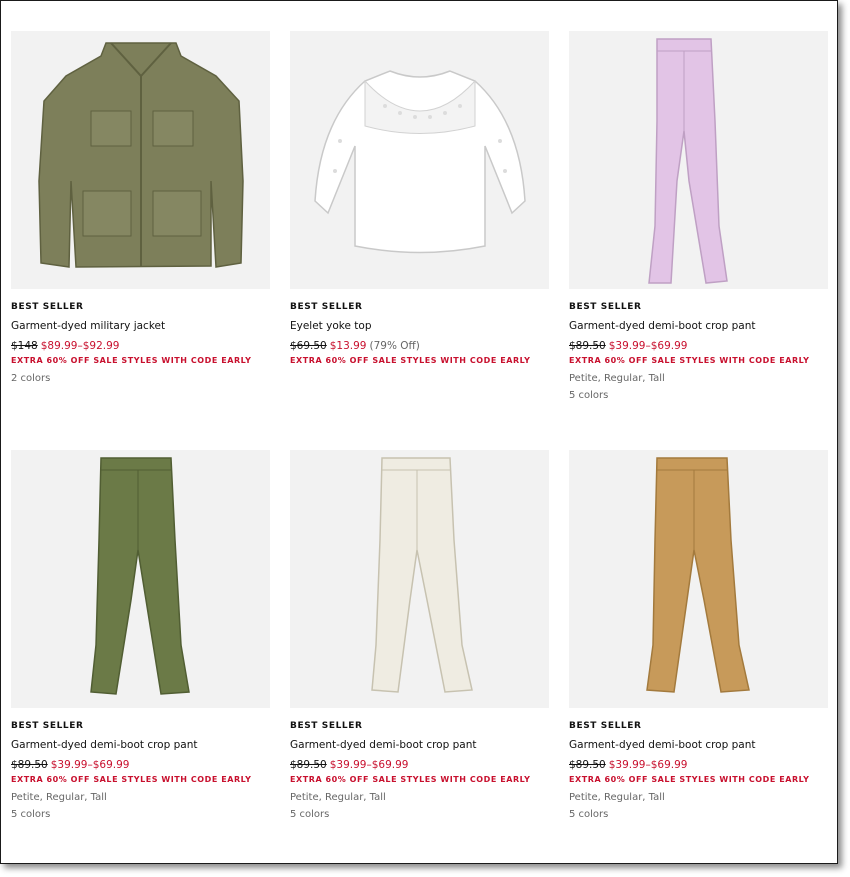 The width and height of the screenshot is (850, 877). What do you see at coordinates (141, 378) in the screenshot?
I see `color-count: 2 colors` at bounding box center [141, 378].